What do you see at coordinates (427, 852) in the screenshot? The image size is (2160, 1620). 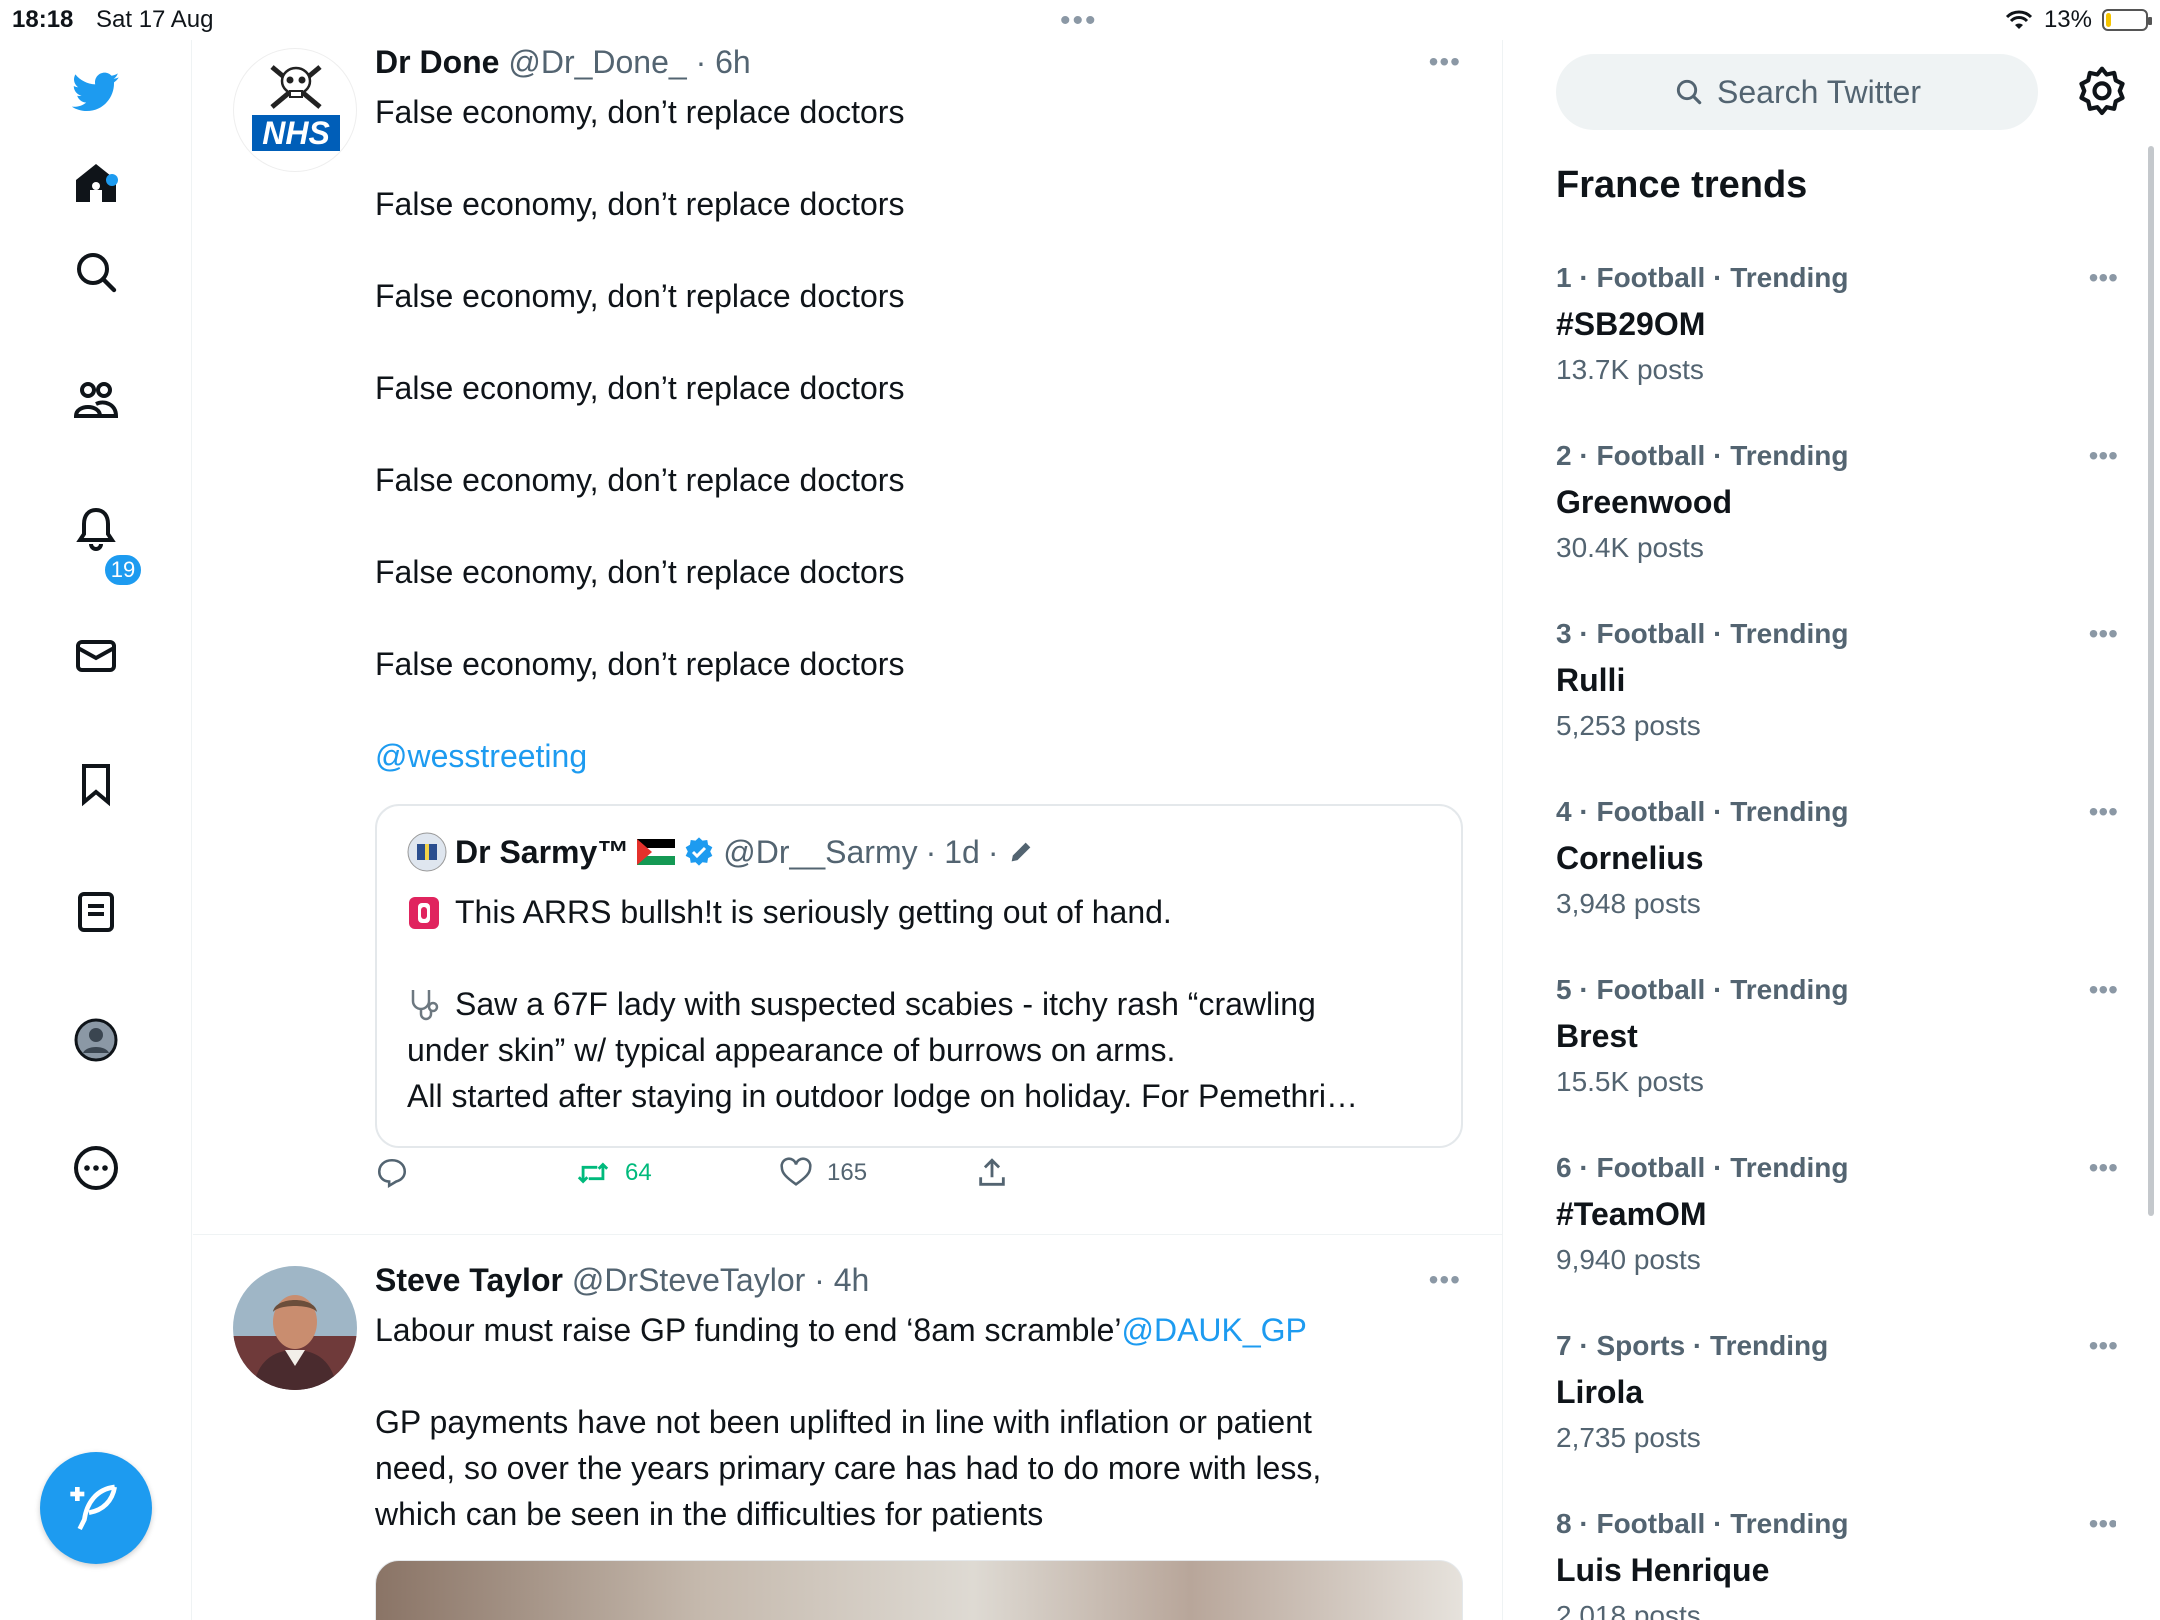 I see `quote-avatar` at bounding box center [427, 852].